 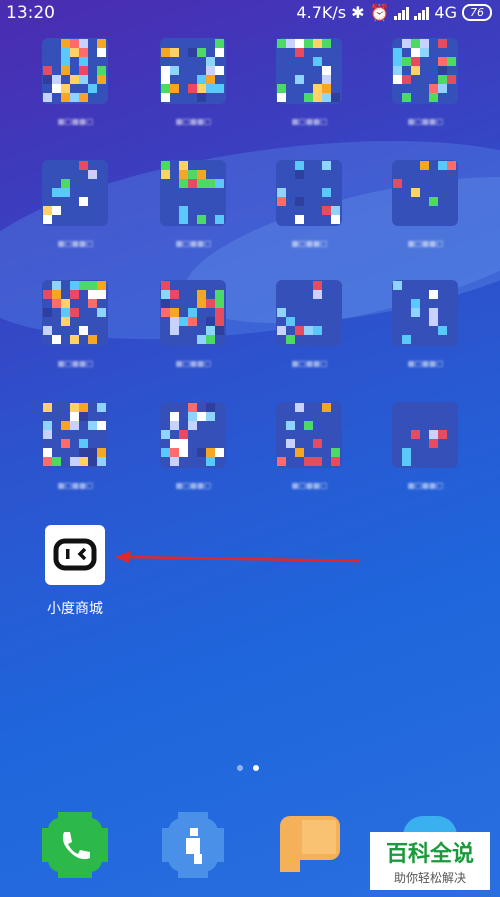 I want to click on contacts-app-icon, so click(x=193, y=845).